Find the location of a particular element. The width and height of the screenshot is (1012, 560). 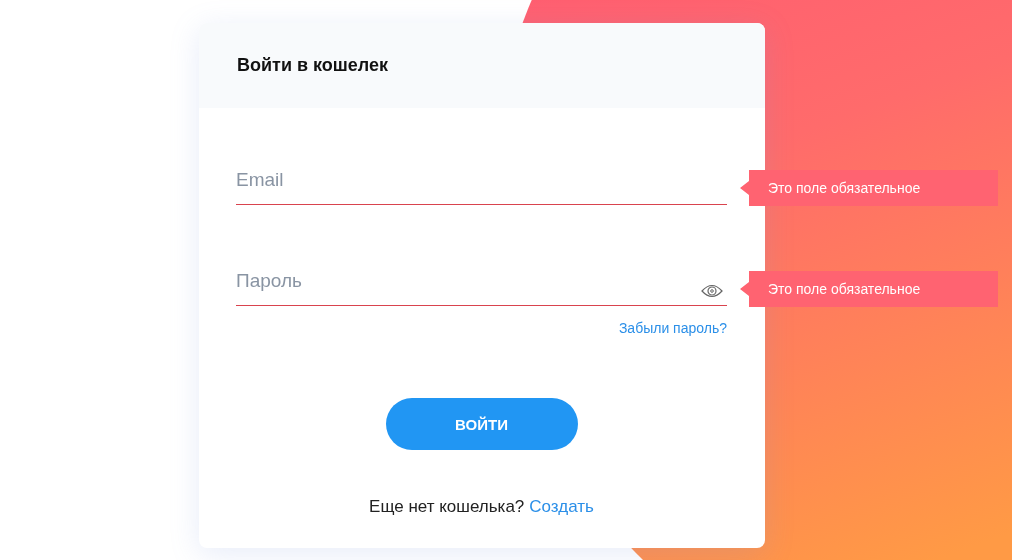

forgot-password-link: Забыли пароль? is located at coordinates (672, 328).